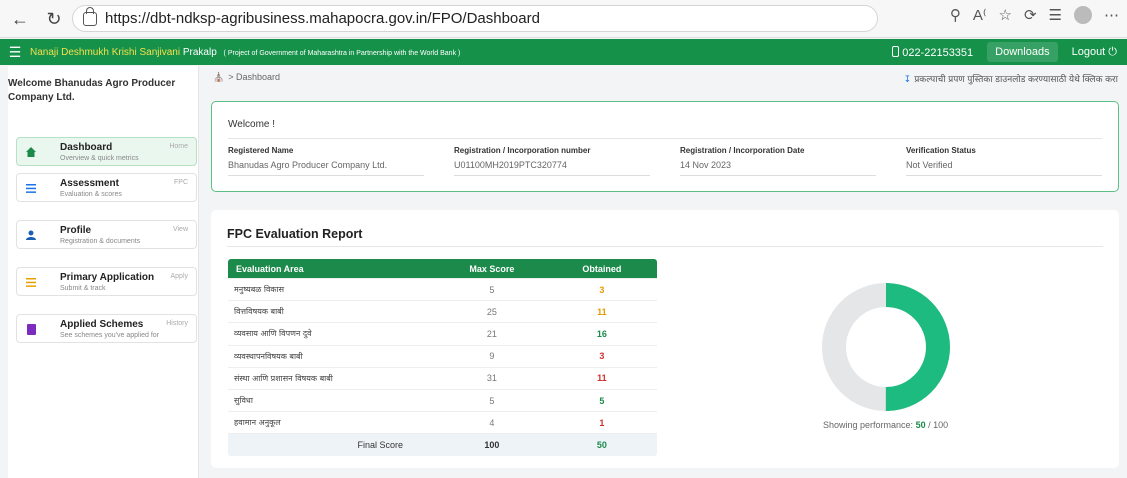  What do you see at coordinates (778, 168) in the screenshot?
I see `field-value: 14 Nov 2023` at bounding box center [778, 168].